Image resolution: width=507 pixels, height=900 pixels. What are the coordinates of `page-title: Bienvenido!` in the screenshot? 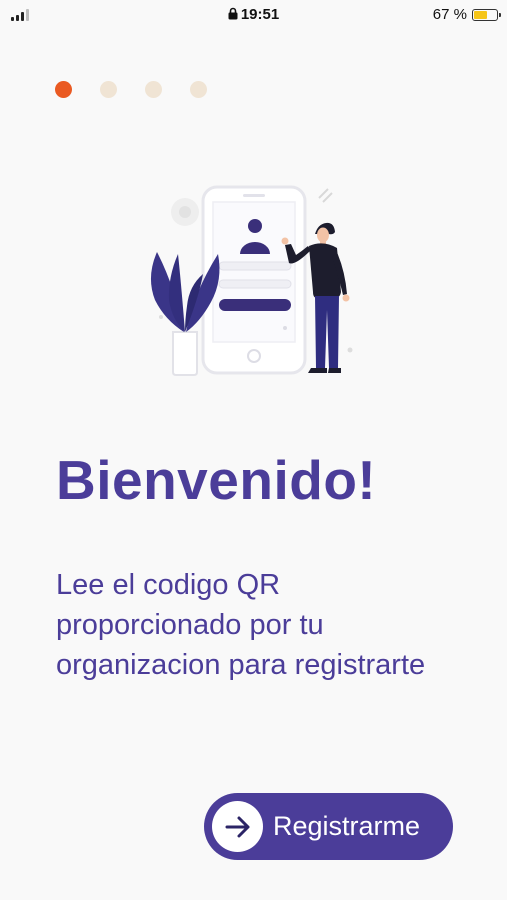 It's located at (216, 480).